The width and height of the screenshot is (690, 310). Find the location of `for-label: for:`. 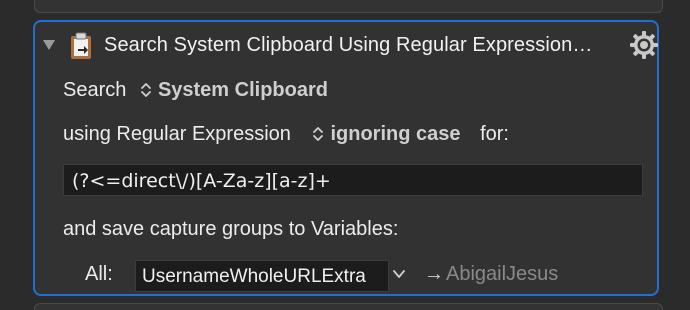

for-label: for: is located at coordinates (494, 134).